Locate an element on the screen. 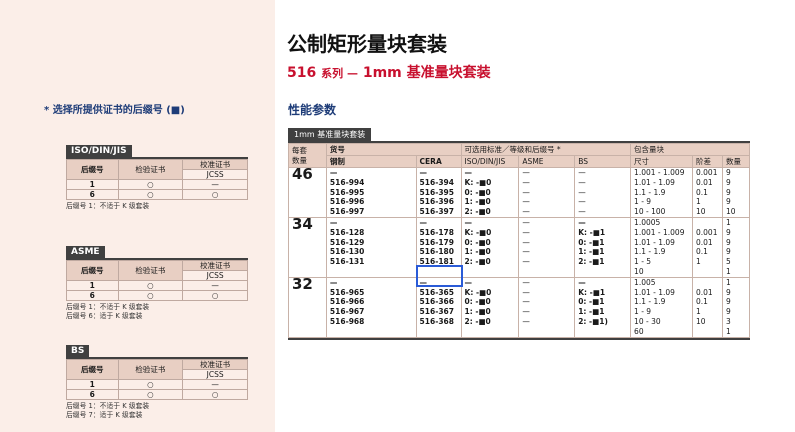 This screenshot has width=795, height=432. block-qty: 1 9 9 9 5 1 is located at coordinates (736, 247).